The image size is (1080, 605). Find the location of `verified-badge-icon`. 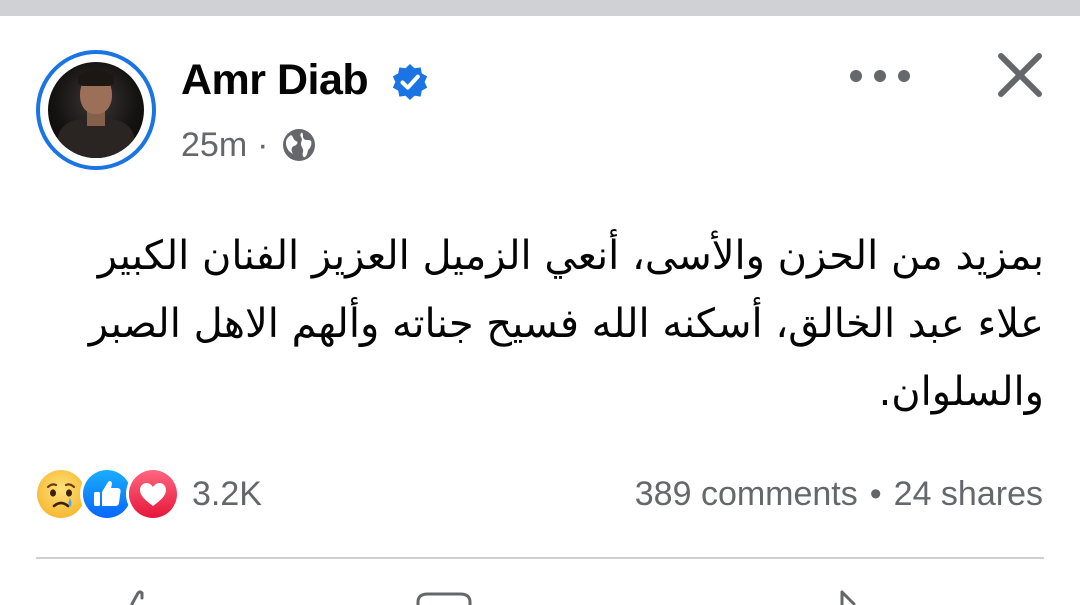

verified-badge-icon is located at coordinates (410, 82).